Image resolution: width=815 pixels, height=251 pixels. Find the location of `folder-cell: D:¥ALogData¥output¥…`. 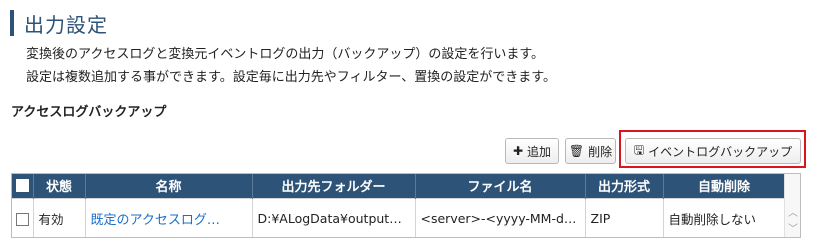

folder-cell: D:¥ALogData¥output¥… is located at coordinates (334, 217).